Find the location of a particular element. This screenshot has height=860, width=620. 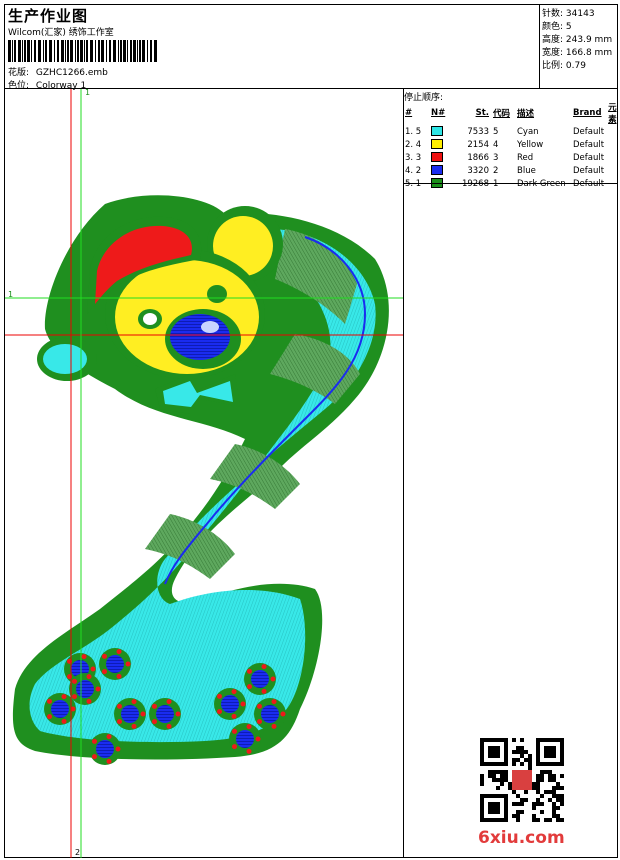

cell-index: 4. 2 is located at coordinates (413, 170).